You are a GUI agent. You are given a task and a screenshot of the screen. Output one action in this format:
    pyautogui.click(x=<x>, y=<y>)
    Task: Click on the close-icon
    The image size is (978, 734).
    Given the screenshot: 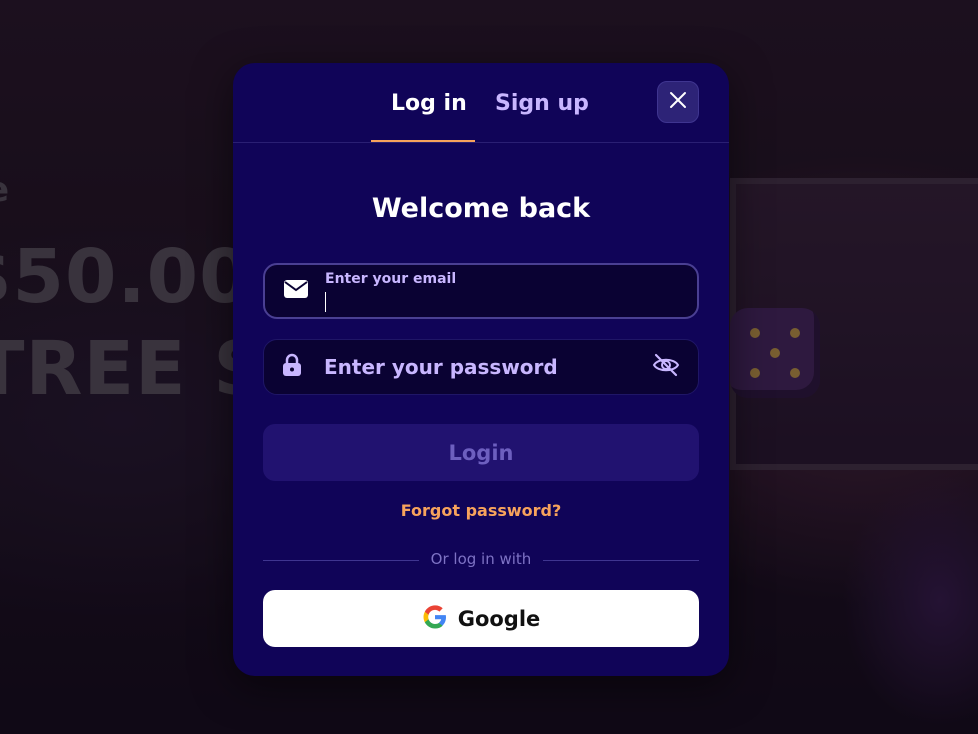 What is the action you would take?
    pyautogui.click(x=678, y=102)
    